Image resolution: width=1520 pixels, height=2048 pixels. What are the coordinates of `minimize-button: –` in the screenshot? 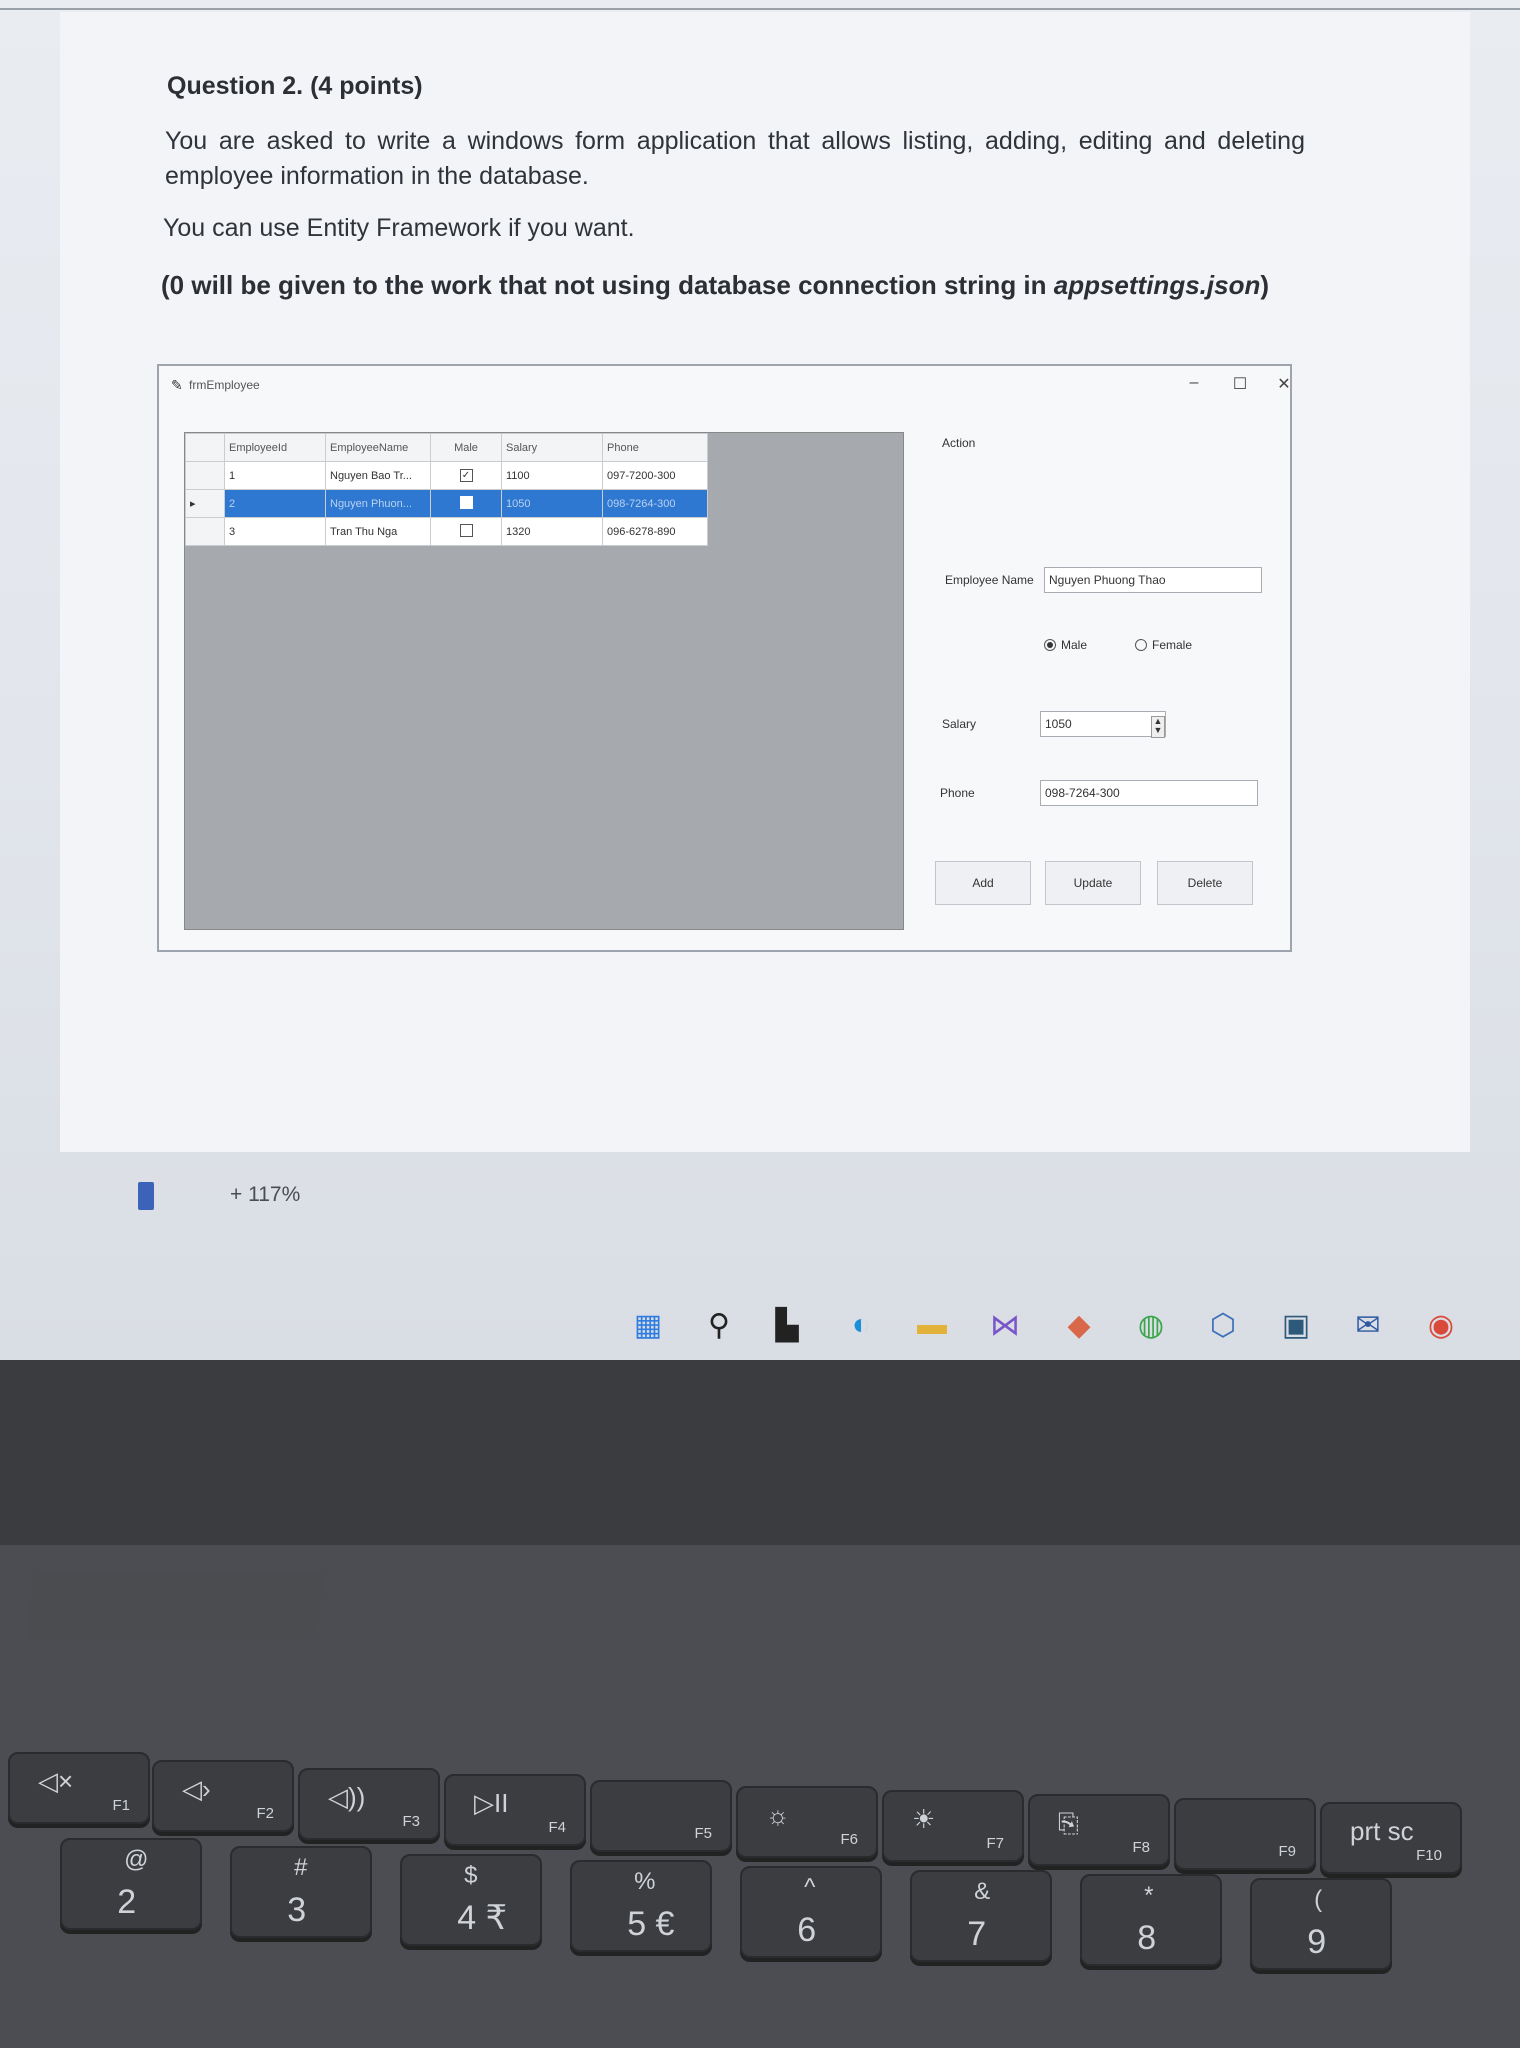 It's located at (1194, 383).